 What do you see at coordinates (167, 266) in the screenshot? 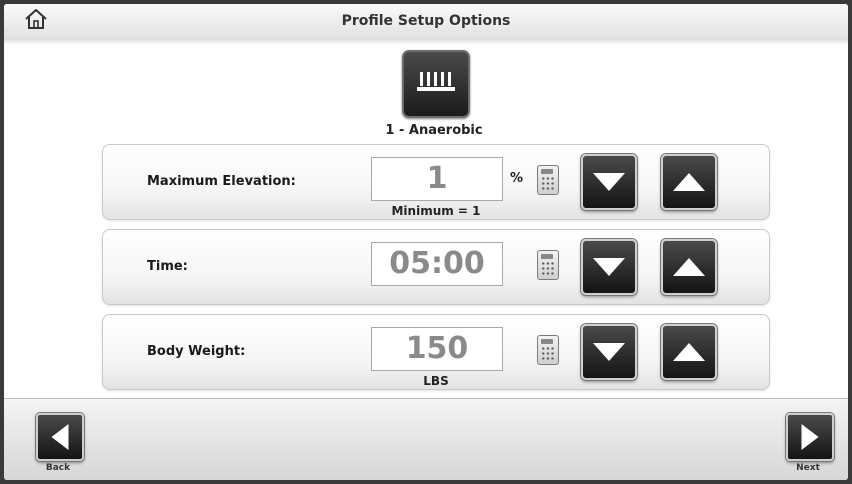
I see `option-label: Time:` at bounding box center [167, 266].